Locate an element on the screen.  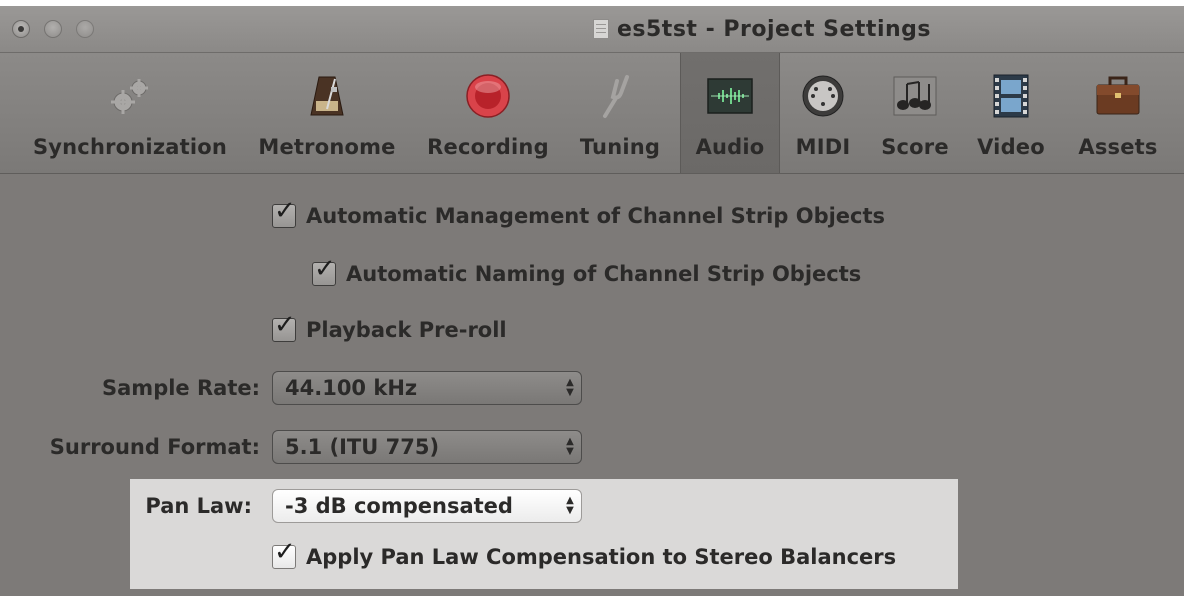
tab-tuning: Tuning is located at coordinates (620, 113).